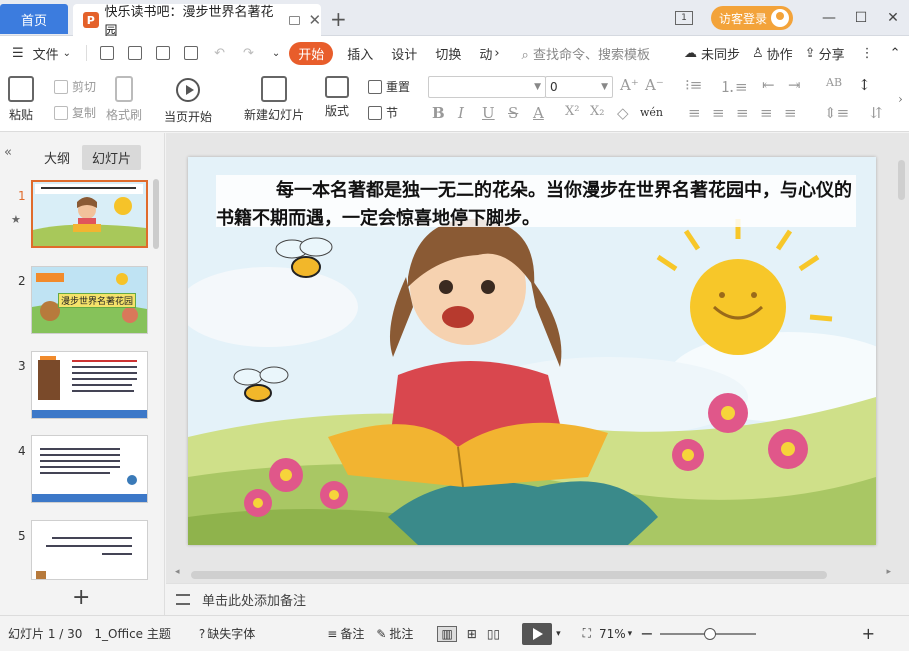 This screenshot has width=909, height=651. Describe the element at coordinates (254, 599) in the screenshot. I see `notes-placeholder: 单击此处添加备注` at that location.